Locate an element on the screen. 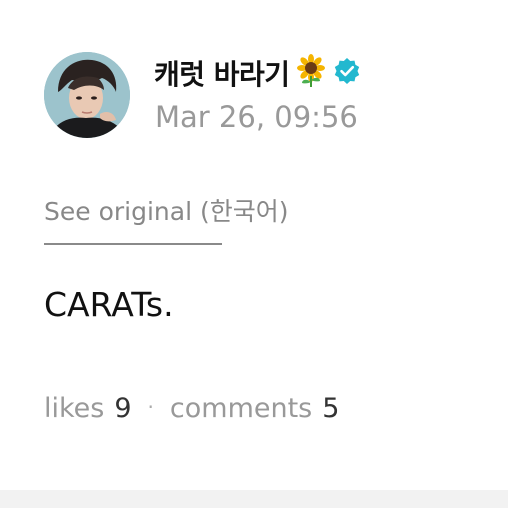 This screenshot has height=508, width=508. comments-label: comments is located at coordinates (241, 408).